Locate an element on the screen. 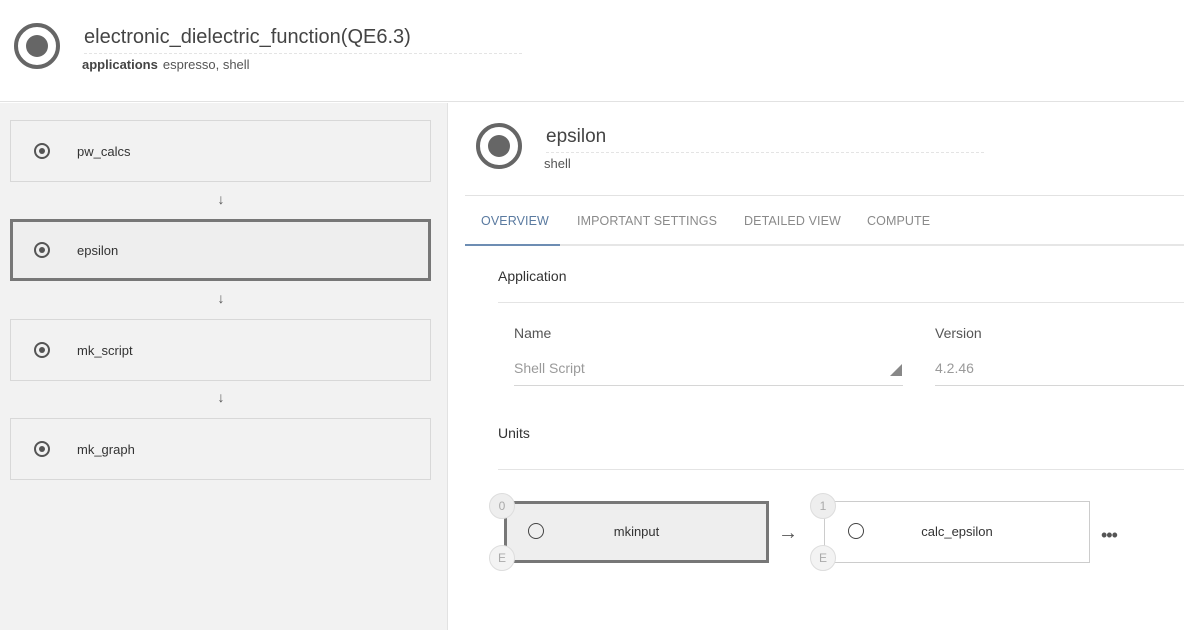 The image size is (1184, 630). select-caret-icon is located at coordinates (896, 370).